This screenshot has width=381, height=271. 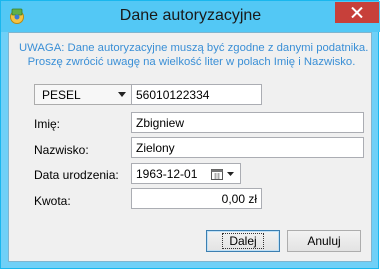 I want to click on first-name-value: Zbigniew, so click(x=160, y=123).